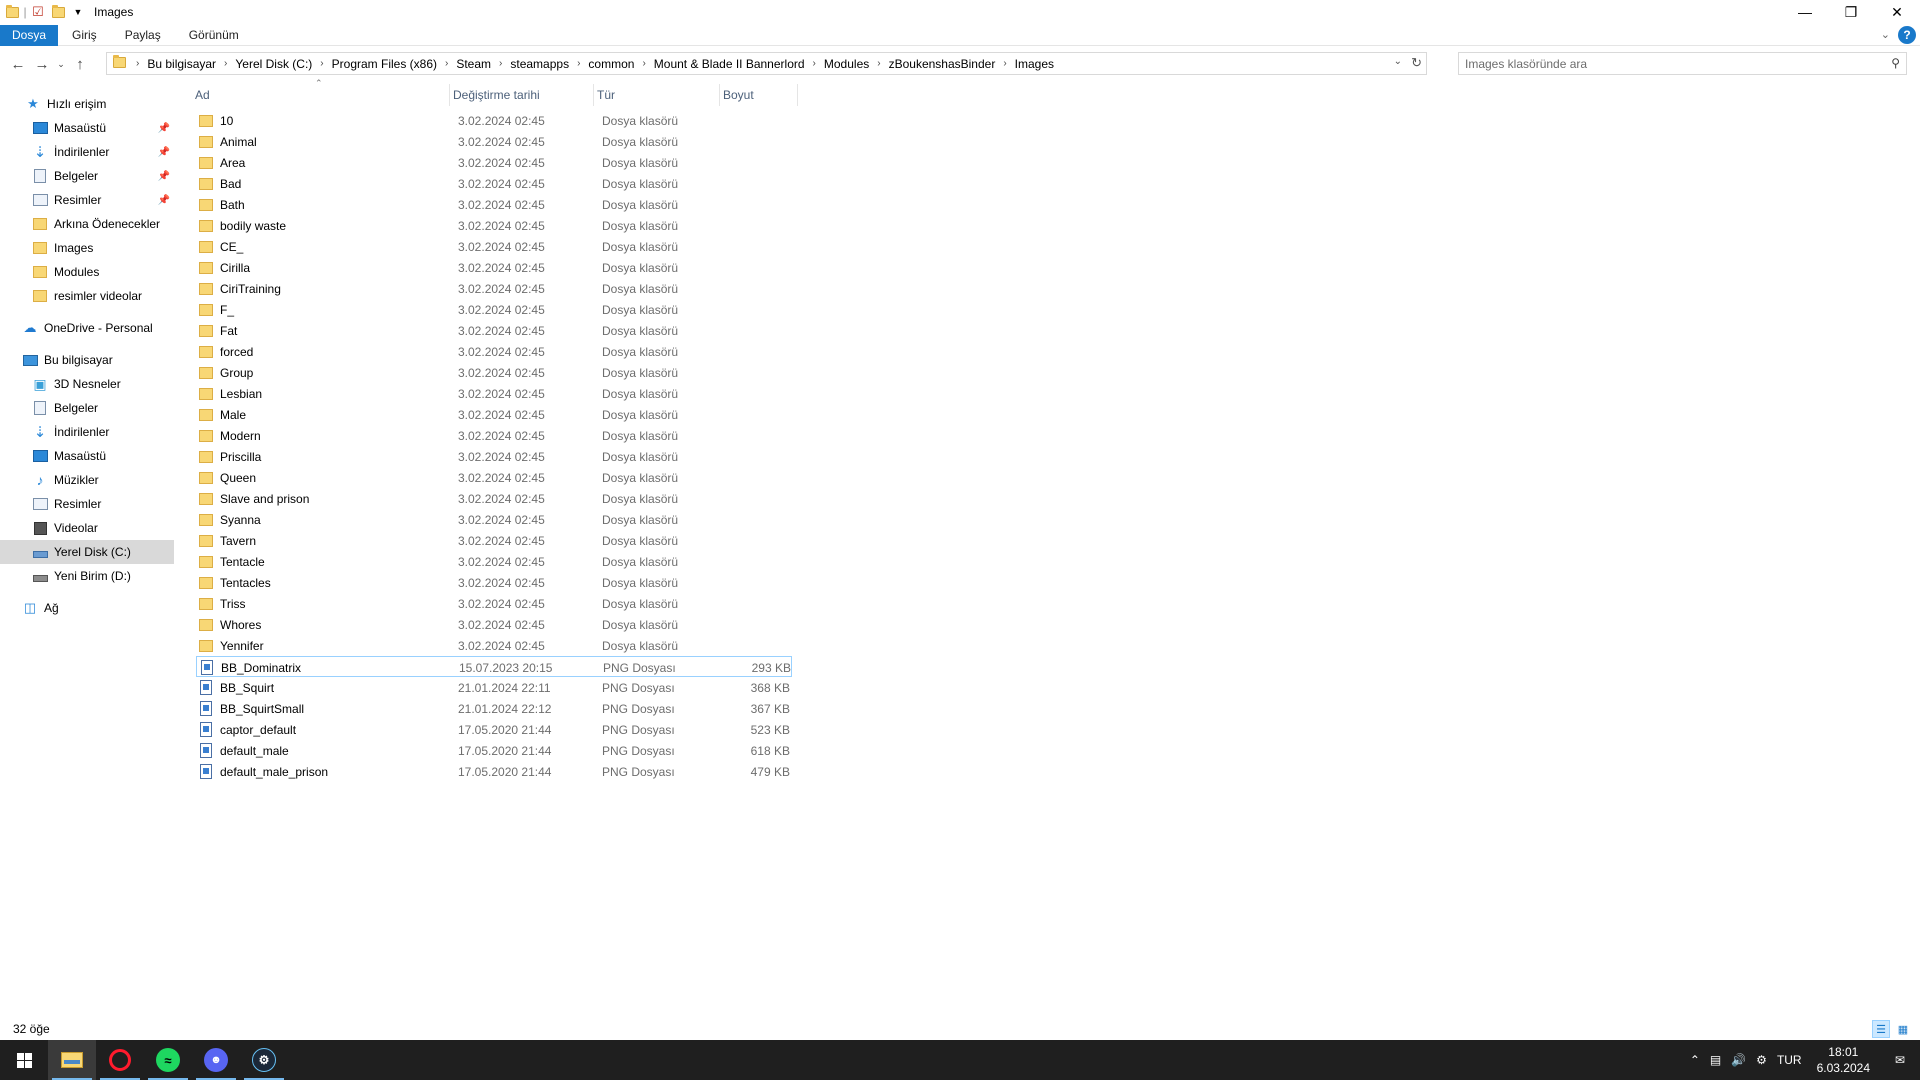 Image resolution: width=1920 pixels, height=1080 pixels. What do you see at coordinates (494, 582) in the screenshot?
I see `folder-row: Tentacles 3.02.2024 02:45 Dosya klasörü` at bounding box center [494, 582].